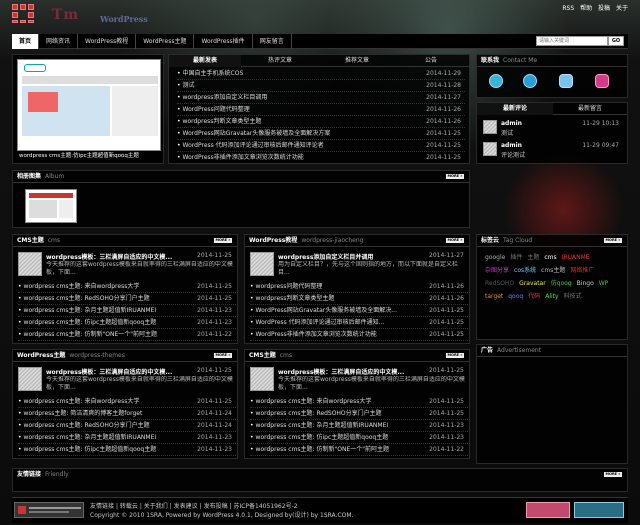  I want to click on tencent-weibo-icon, so click(496, 81).